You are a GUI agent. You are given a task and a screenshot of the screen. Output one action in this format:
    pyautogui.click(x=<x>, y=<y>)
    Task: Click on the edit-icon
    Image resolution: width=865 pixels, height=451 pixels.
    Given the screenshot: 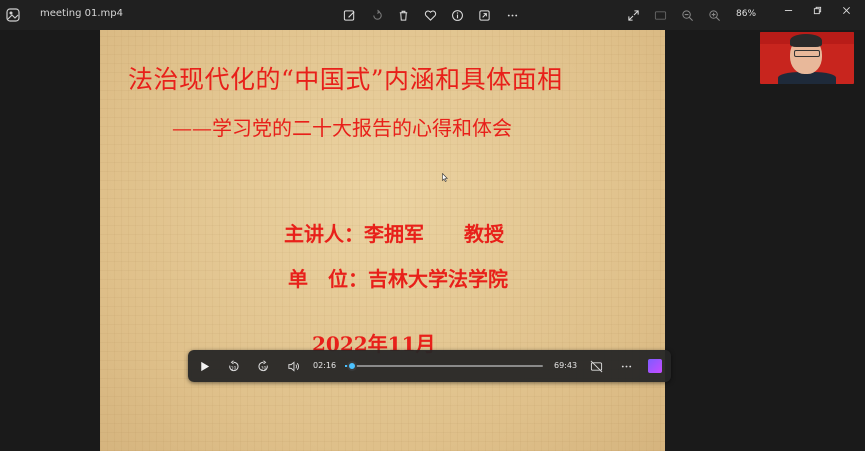 What is the action you would take?
    pyautogui.click(x=349, y=15)
    